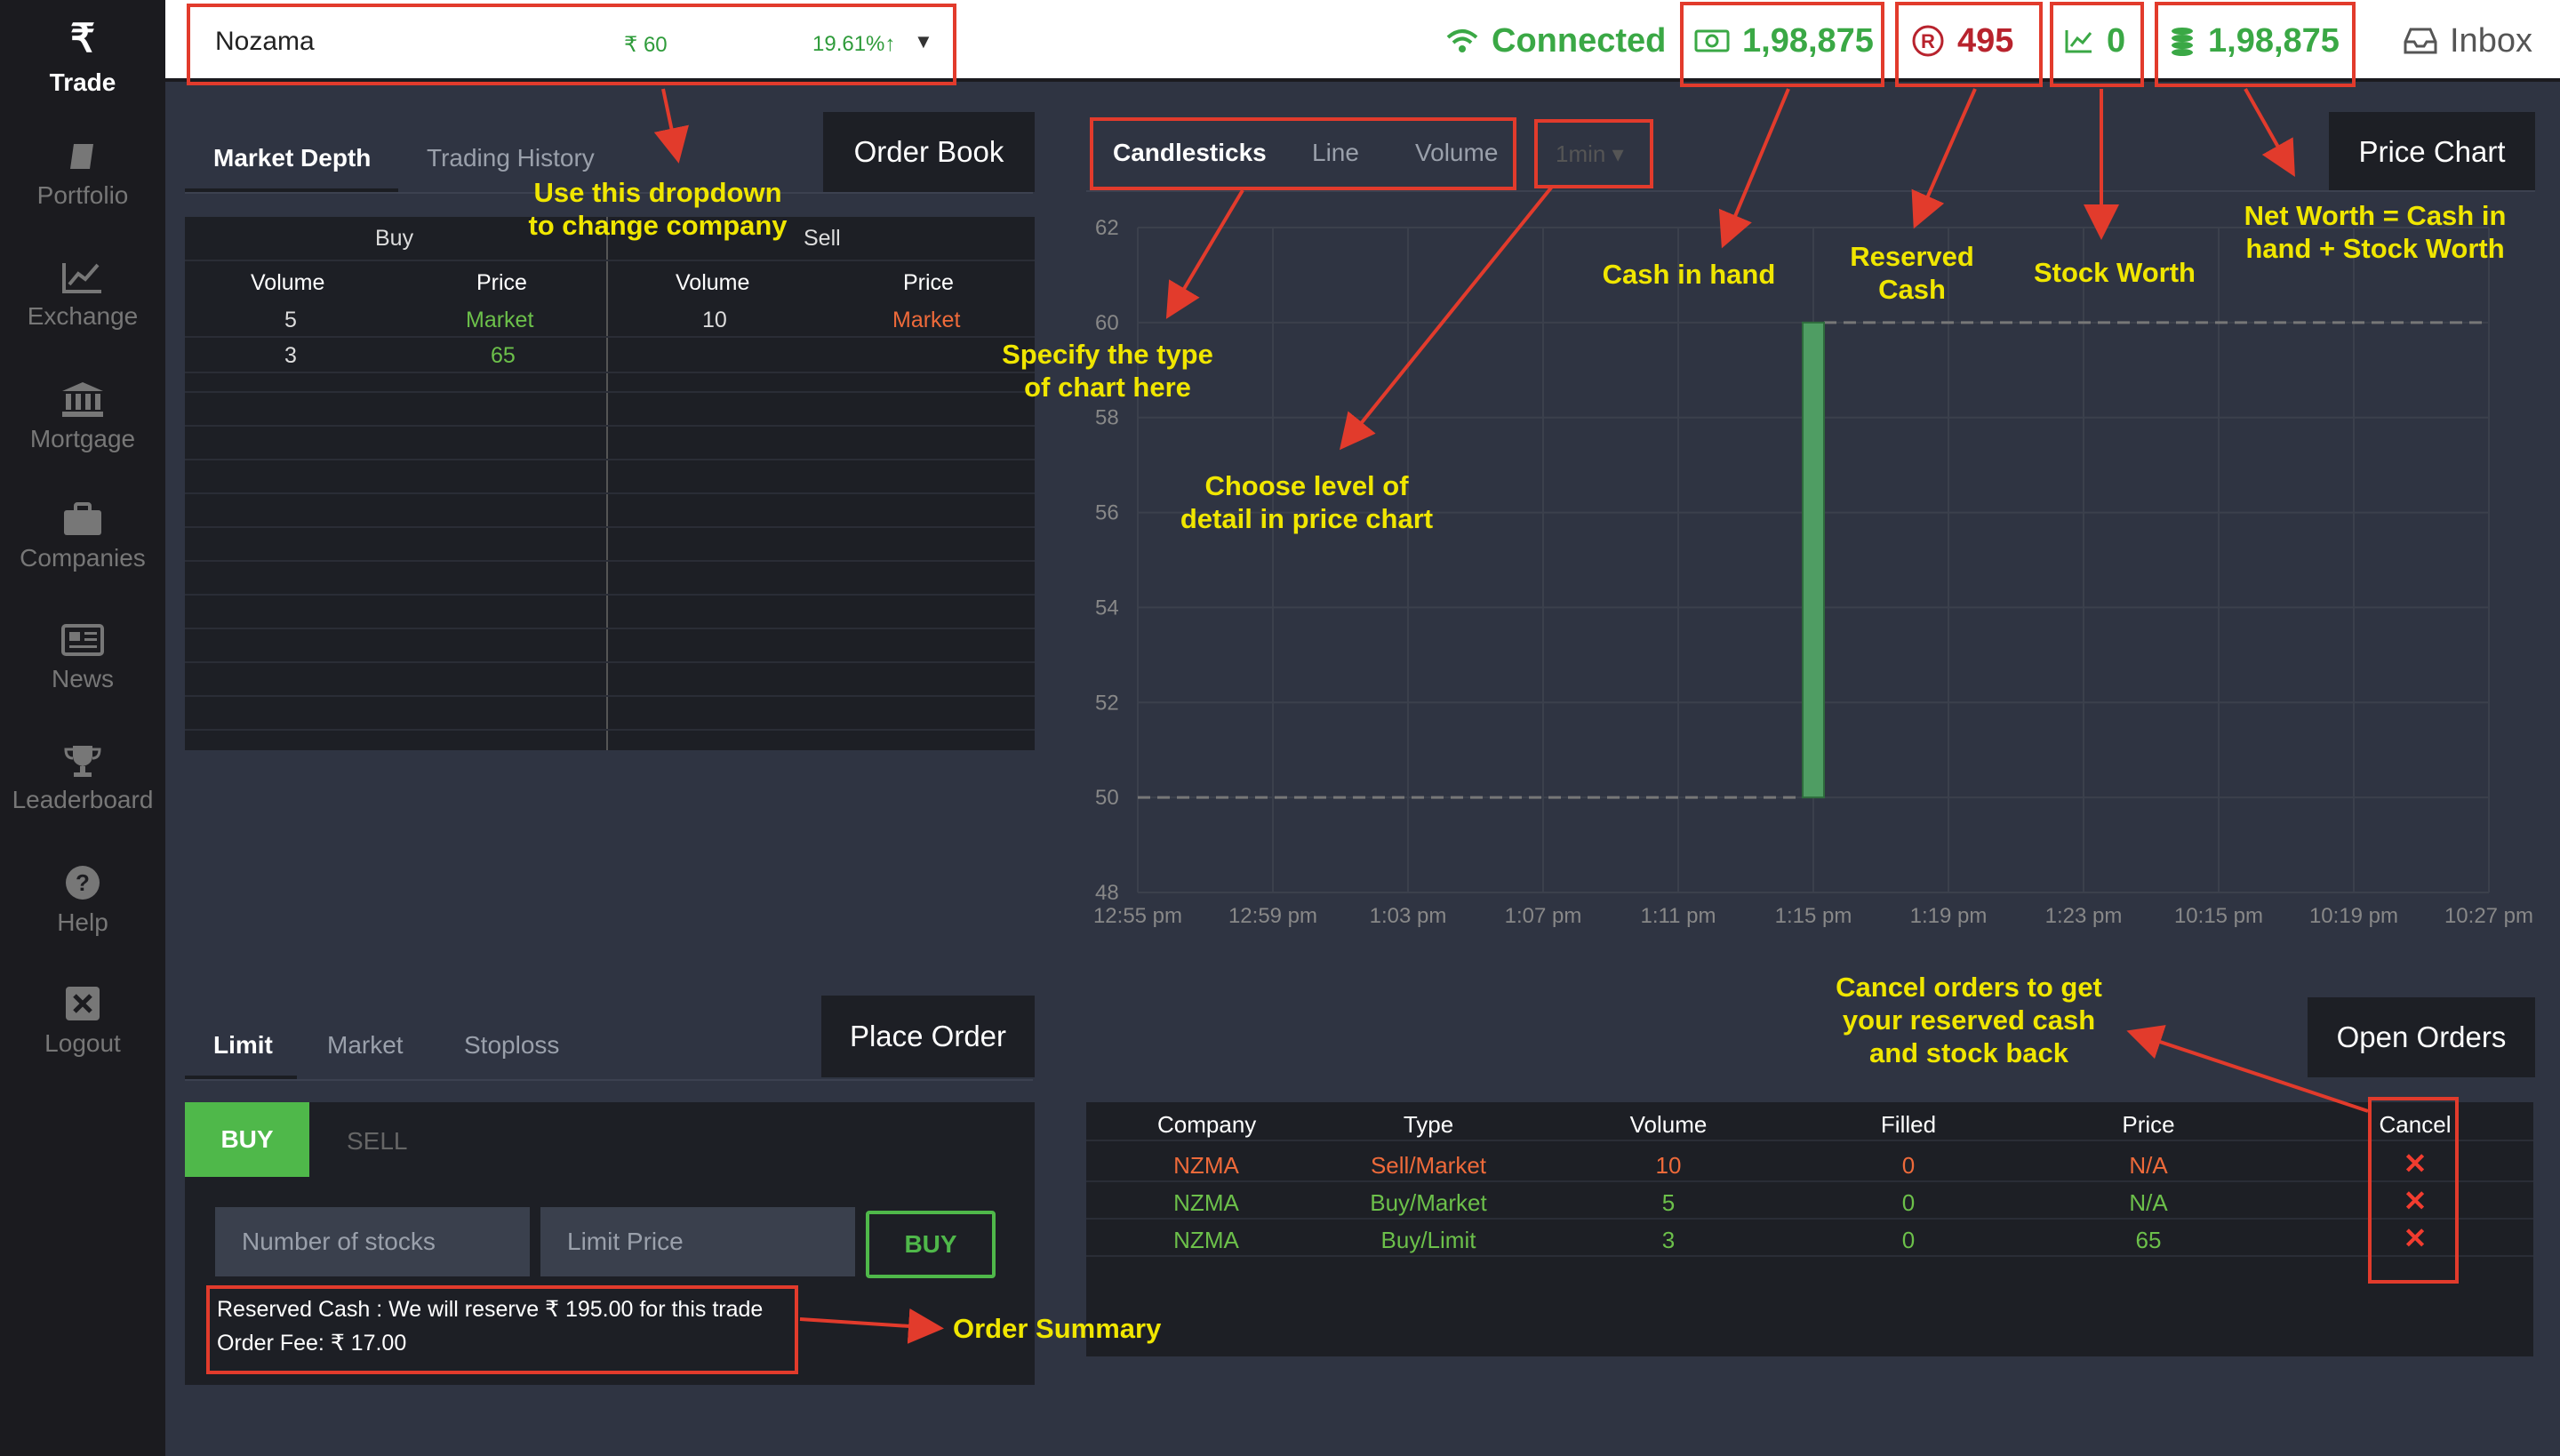  What do you see at coordinates (1969, 987) in the screenshot?
I see `annotation-line: Cancel orders to get` at bounding box center [1969, 987].